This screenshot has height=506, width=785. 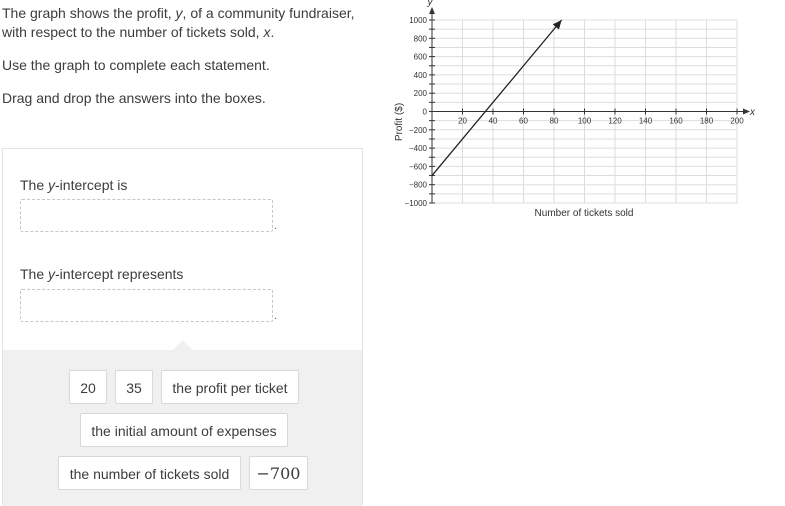 I want to click on y-axis-arrow-icon, so click(x=432, y=10).